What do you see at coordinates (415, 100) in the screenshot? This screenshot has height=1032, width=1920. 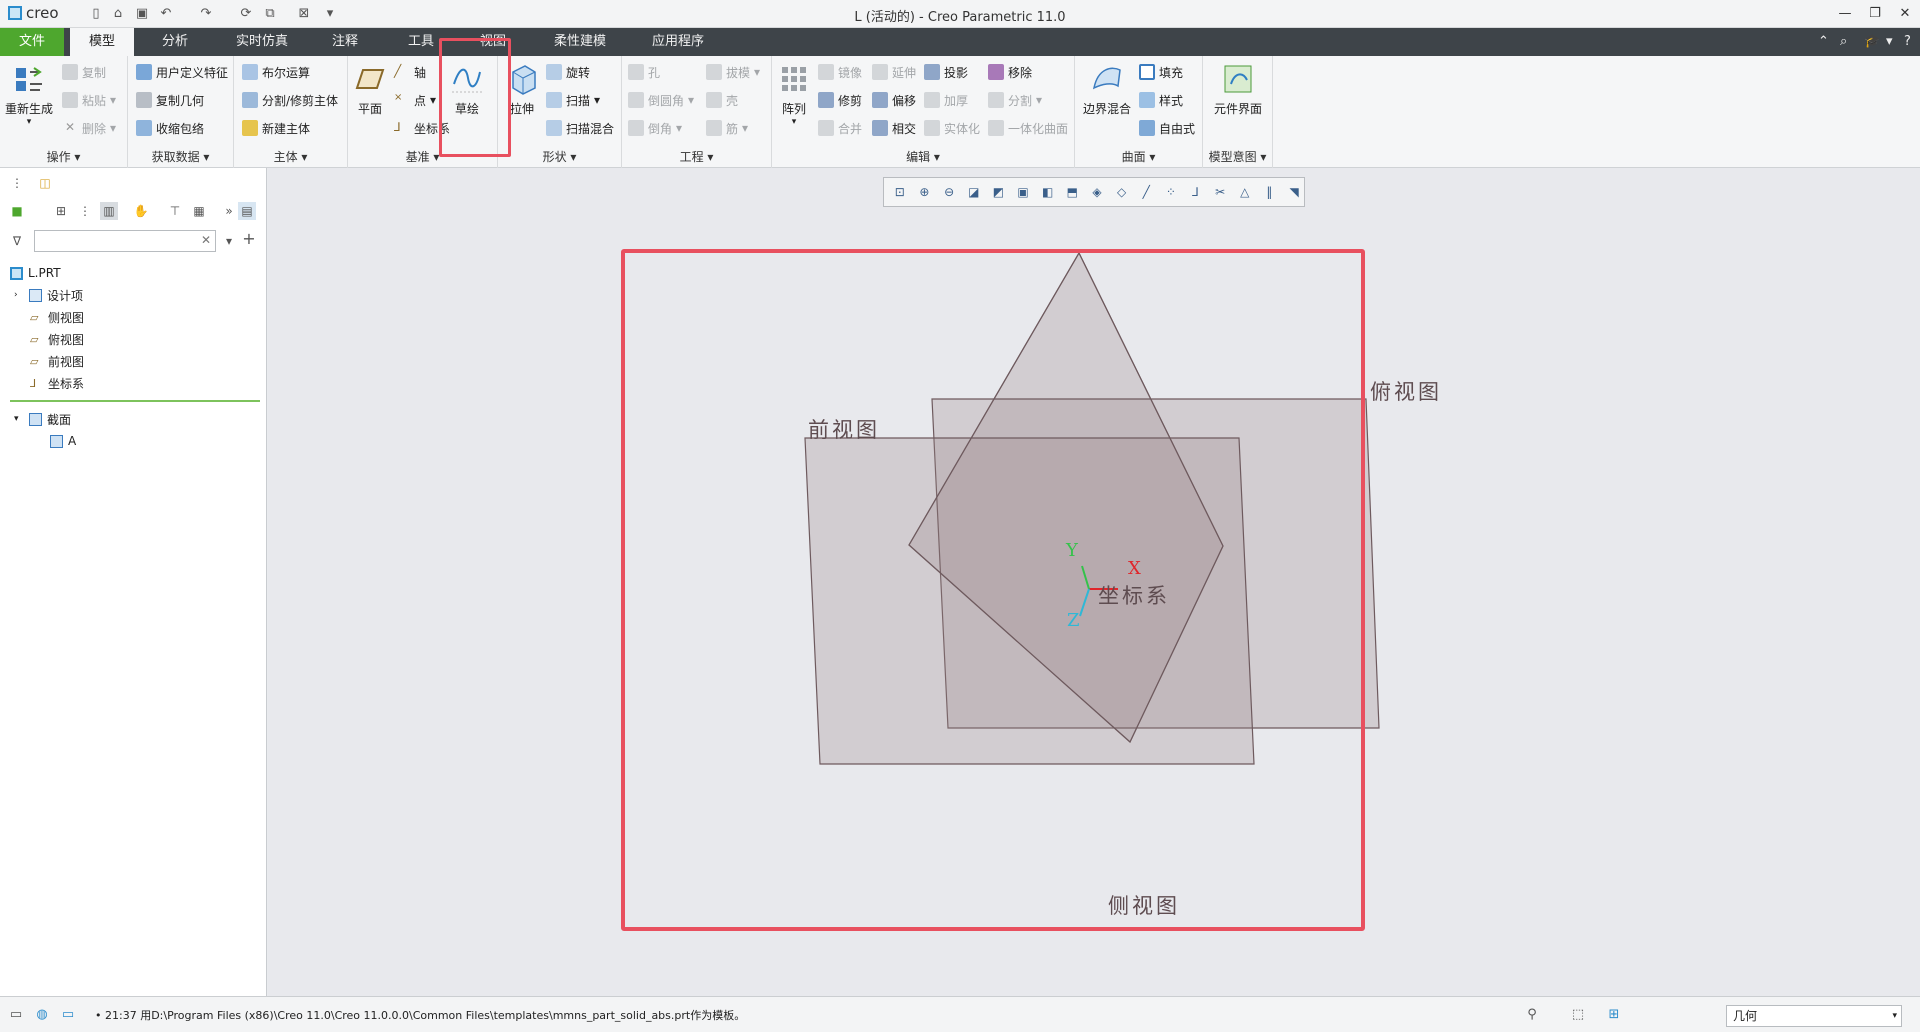 I see `point-button: × 点 ▾` at bounding box center [415, 100].